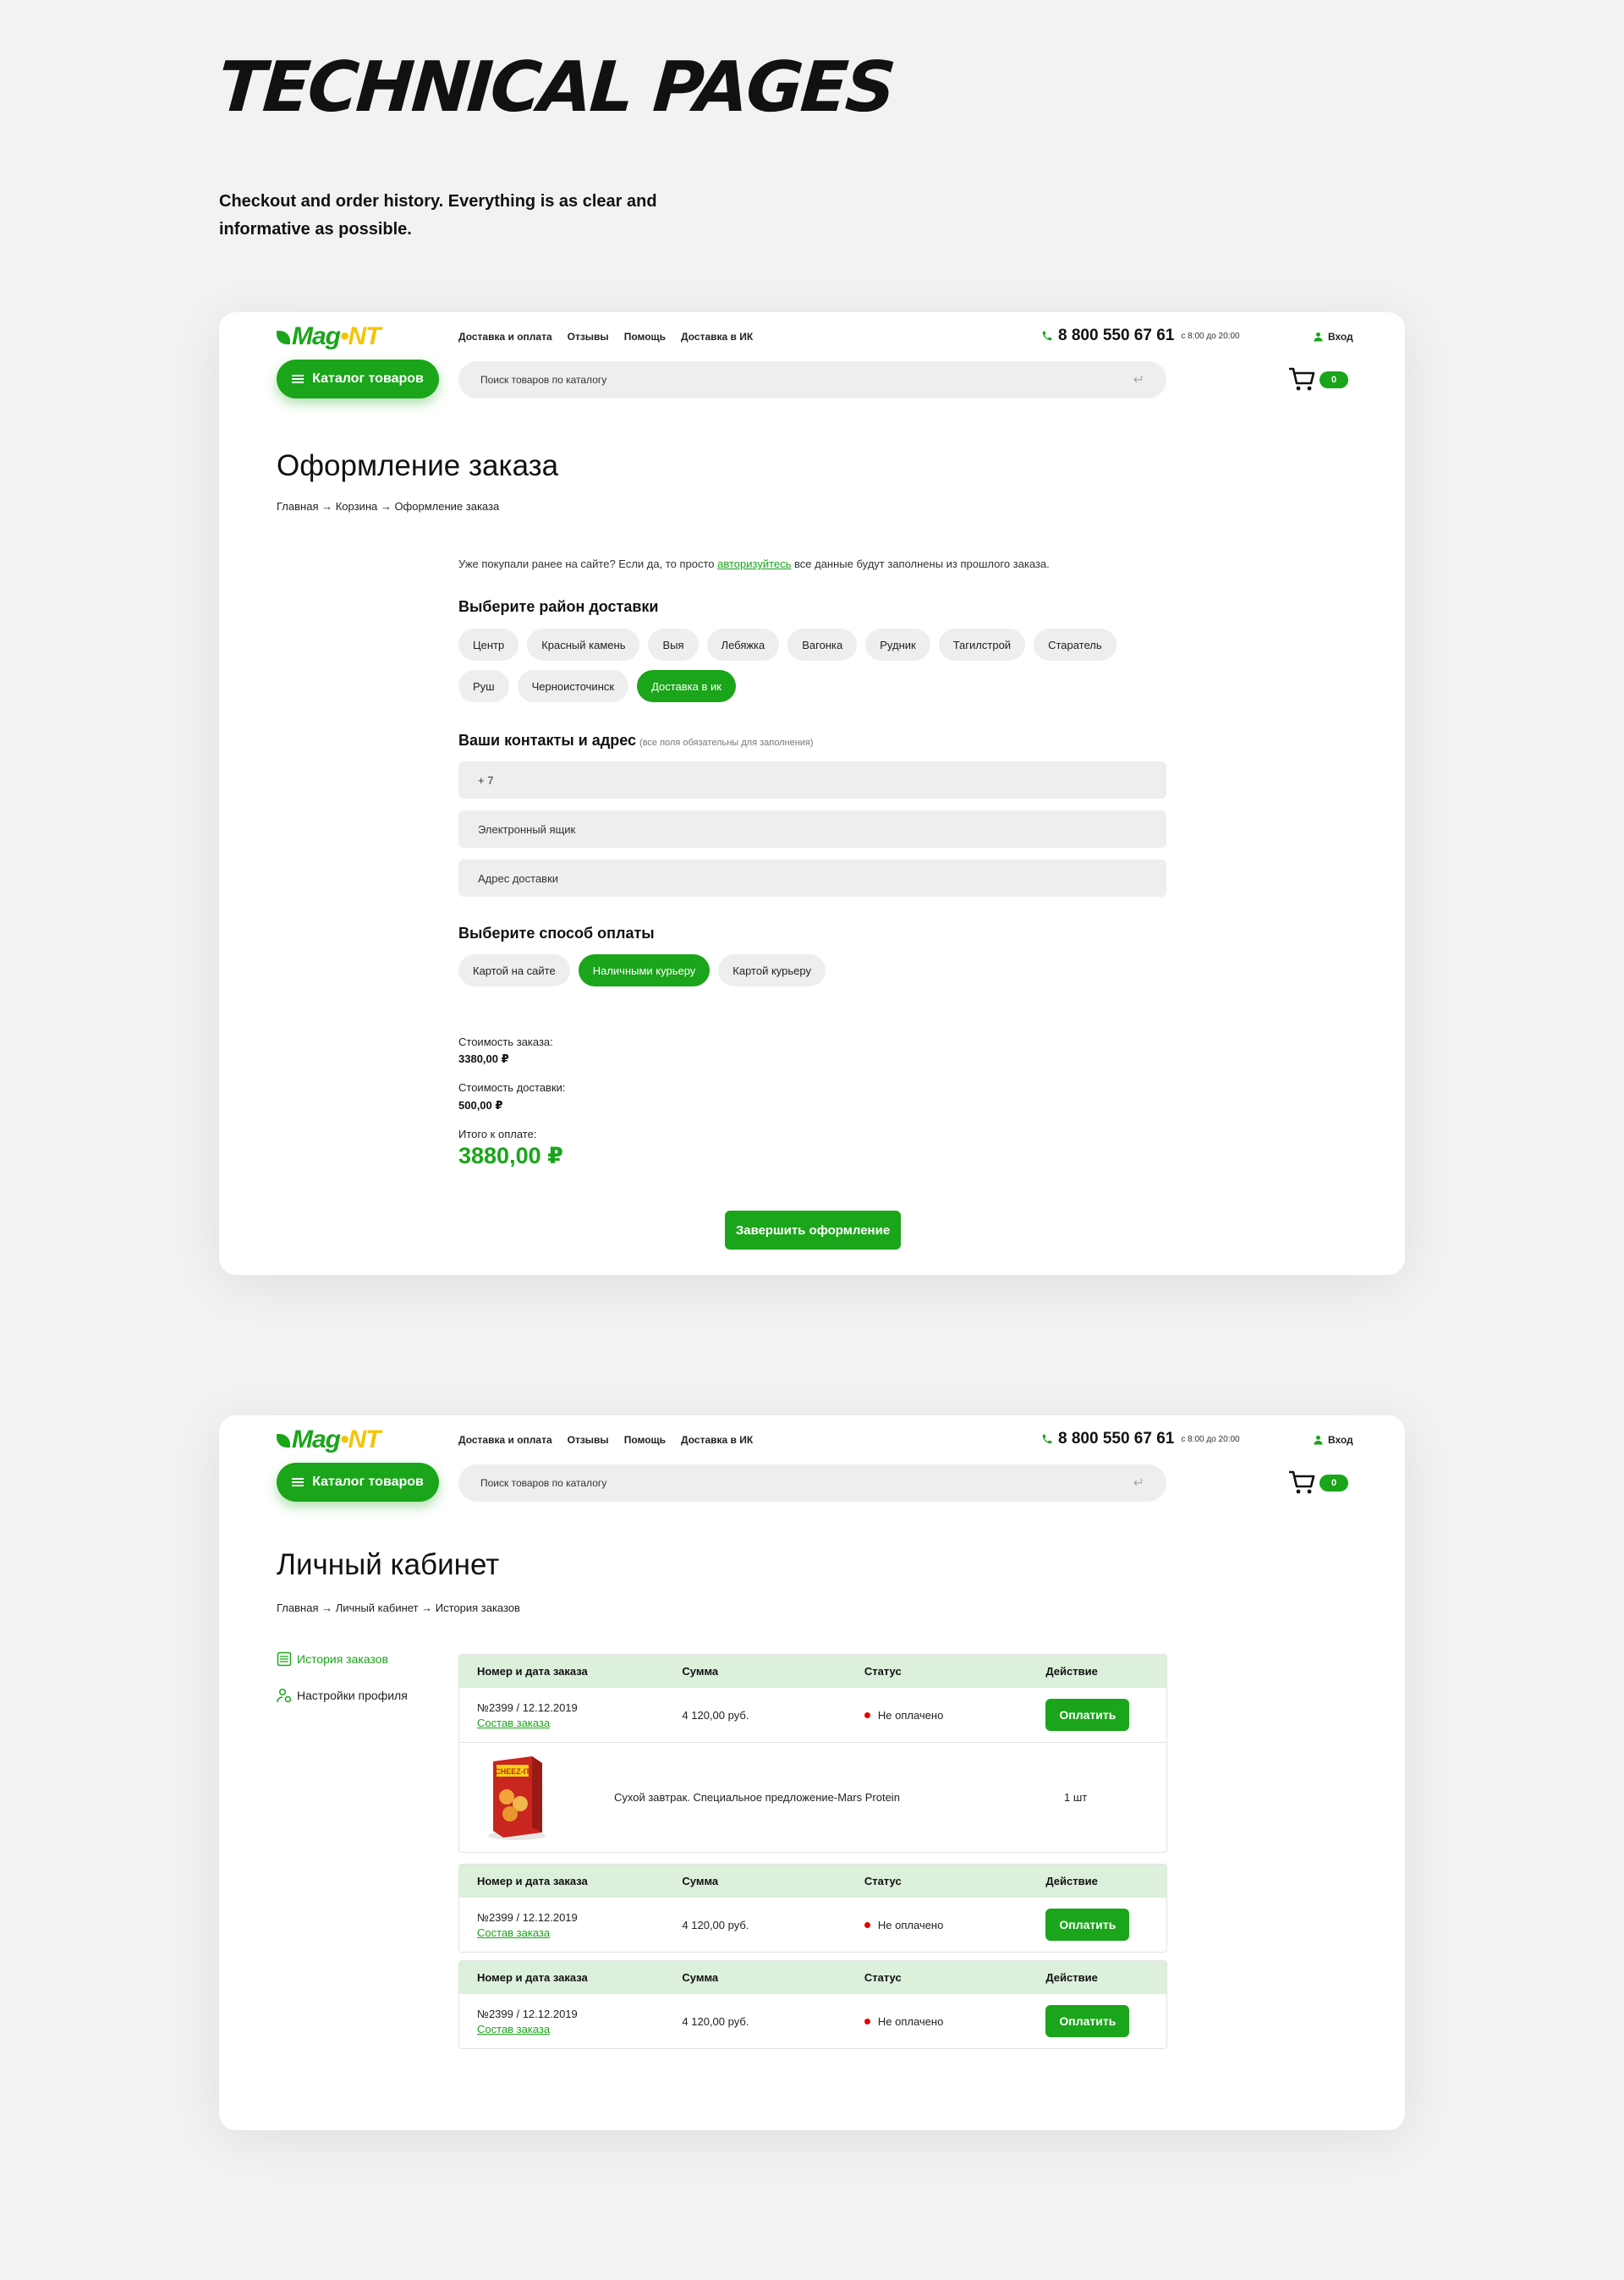 Image resolution: width=1624 pixels, height=2280 pixels. What do you see at coordinates (418, 466) in the screenshot?
I see `page-title: Оформление заказа` at bounding box center [418, 466].